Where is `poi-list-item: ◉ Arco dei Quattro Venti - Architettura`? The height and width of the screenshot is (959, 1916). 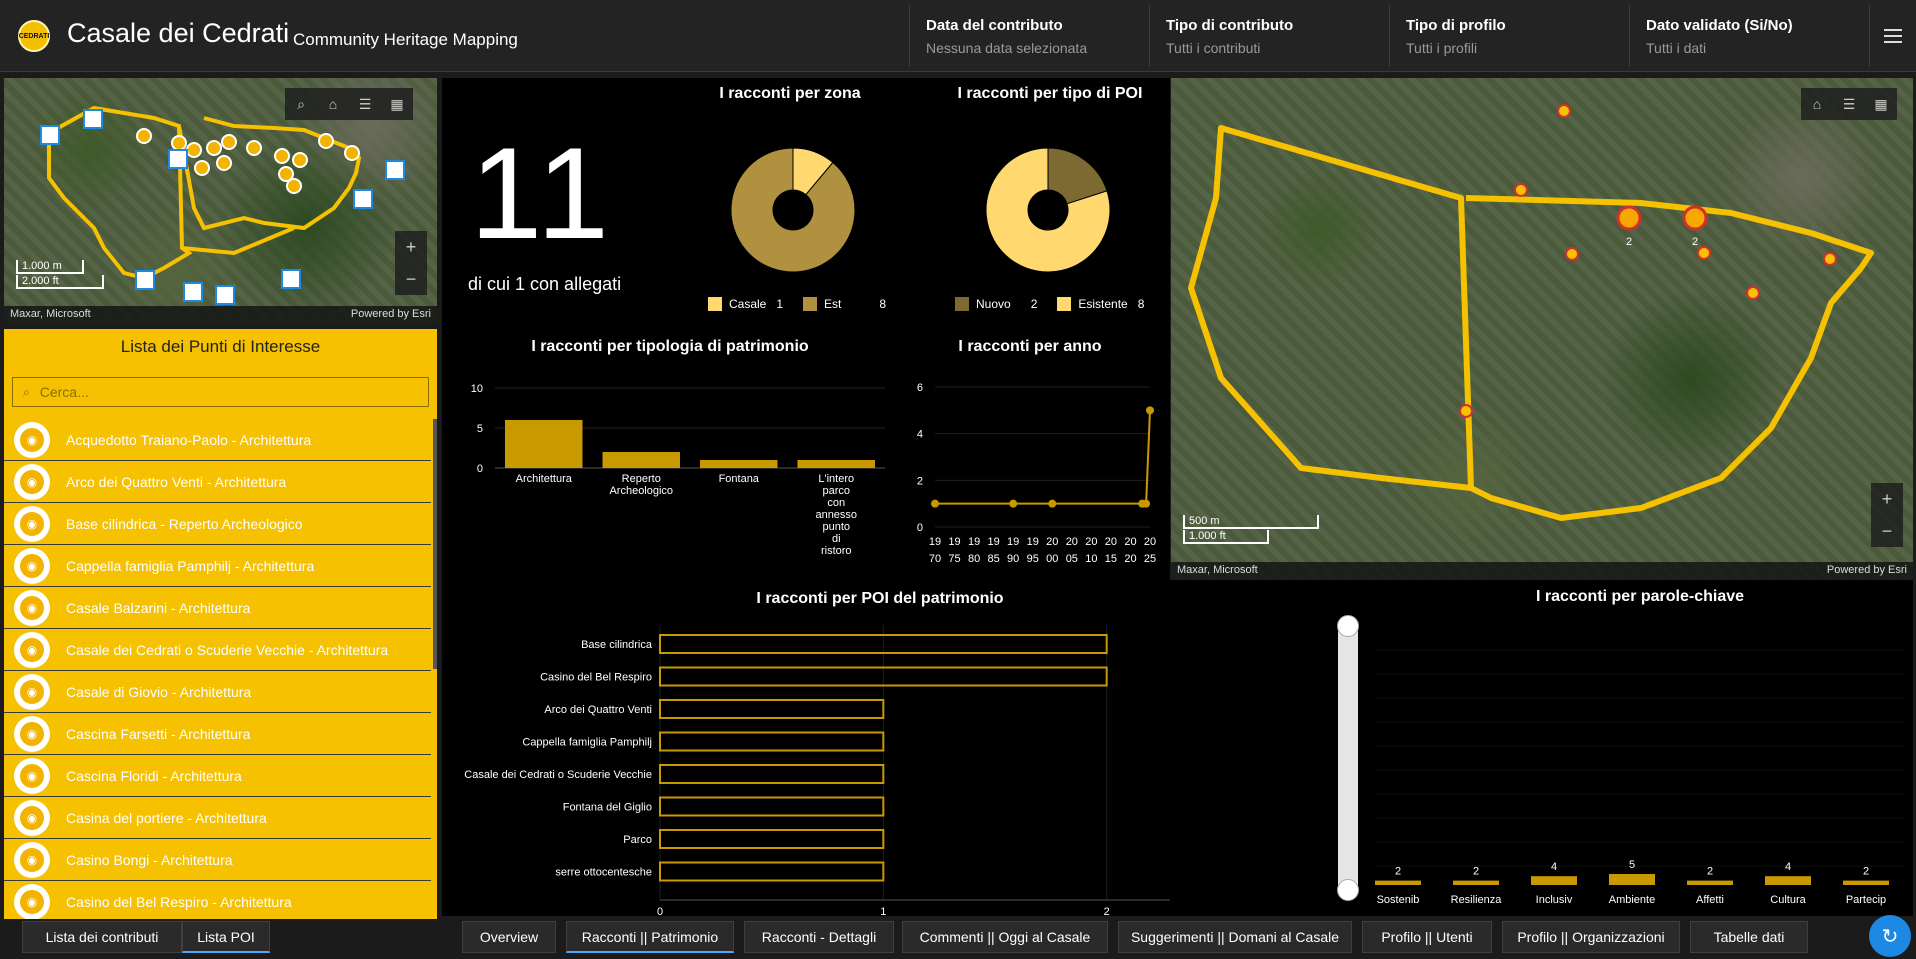 poi-list-item: ◉ Arco dei Quattro Venti - Architettura is located at coordinates (217, 482).